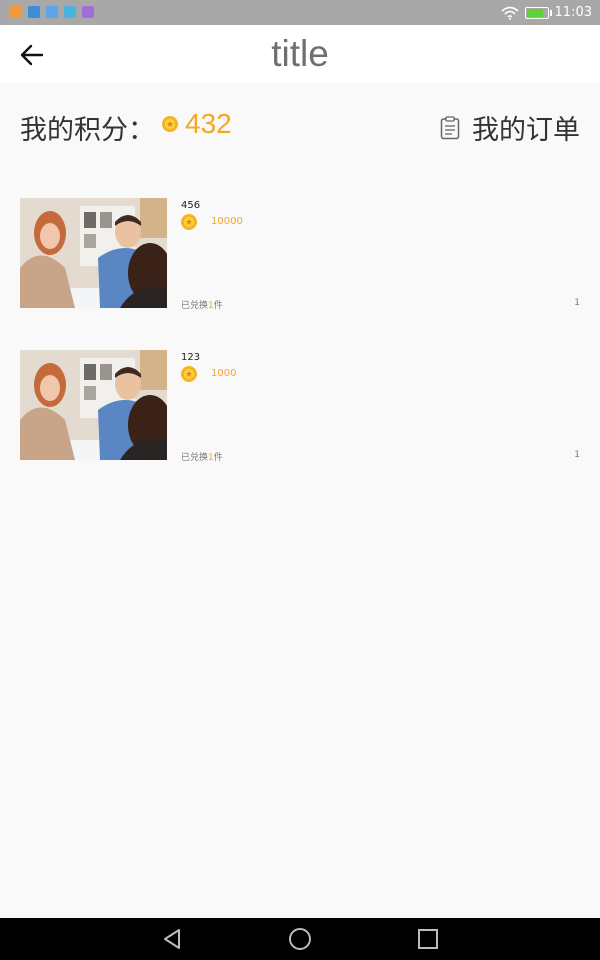  I want to click on wifi-icon, so click(510, 13).